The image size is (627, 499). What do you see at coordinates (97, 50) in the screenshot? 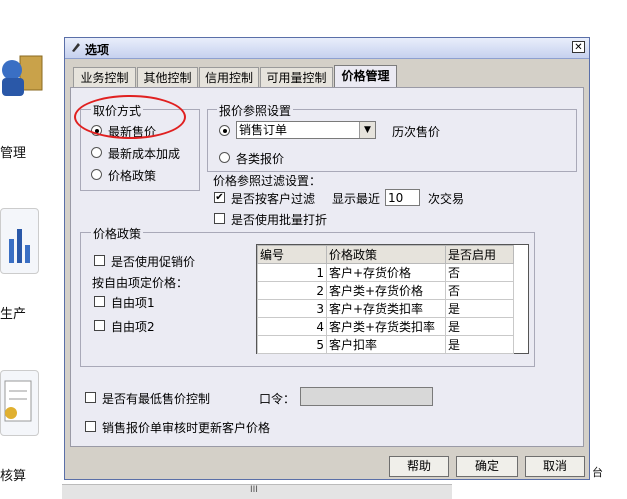
I see `dialog-title: 选项` at bounding box center [97, 50].